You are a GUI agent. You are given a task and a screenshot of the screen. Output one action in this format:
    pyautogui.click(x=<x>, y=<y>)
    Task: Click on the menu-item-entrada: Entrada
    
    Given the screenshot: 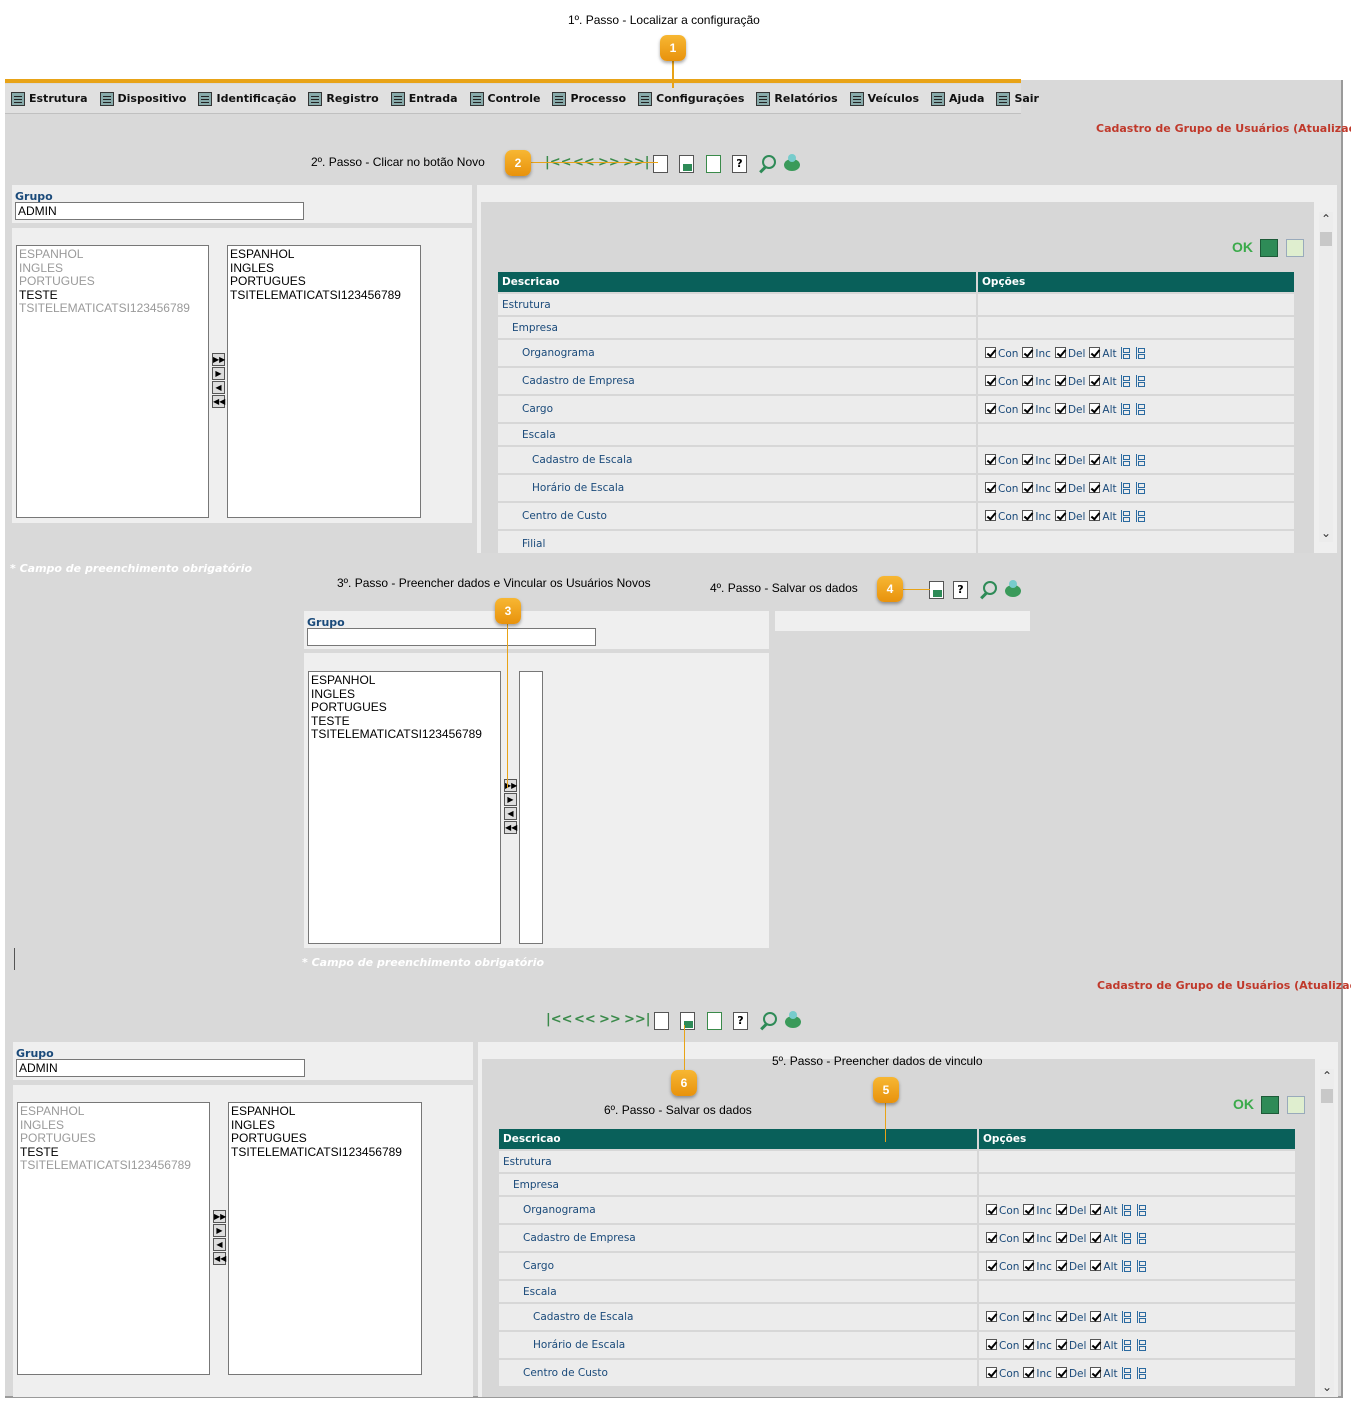 What is the action you would take?
    pyautogui.click(x=424, y=98)
    